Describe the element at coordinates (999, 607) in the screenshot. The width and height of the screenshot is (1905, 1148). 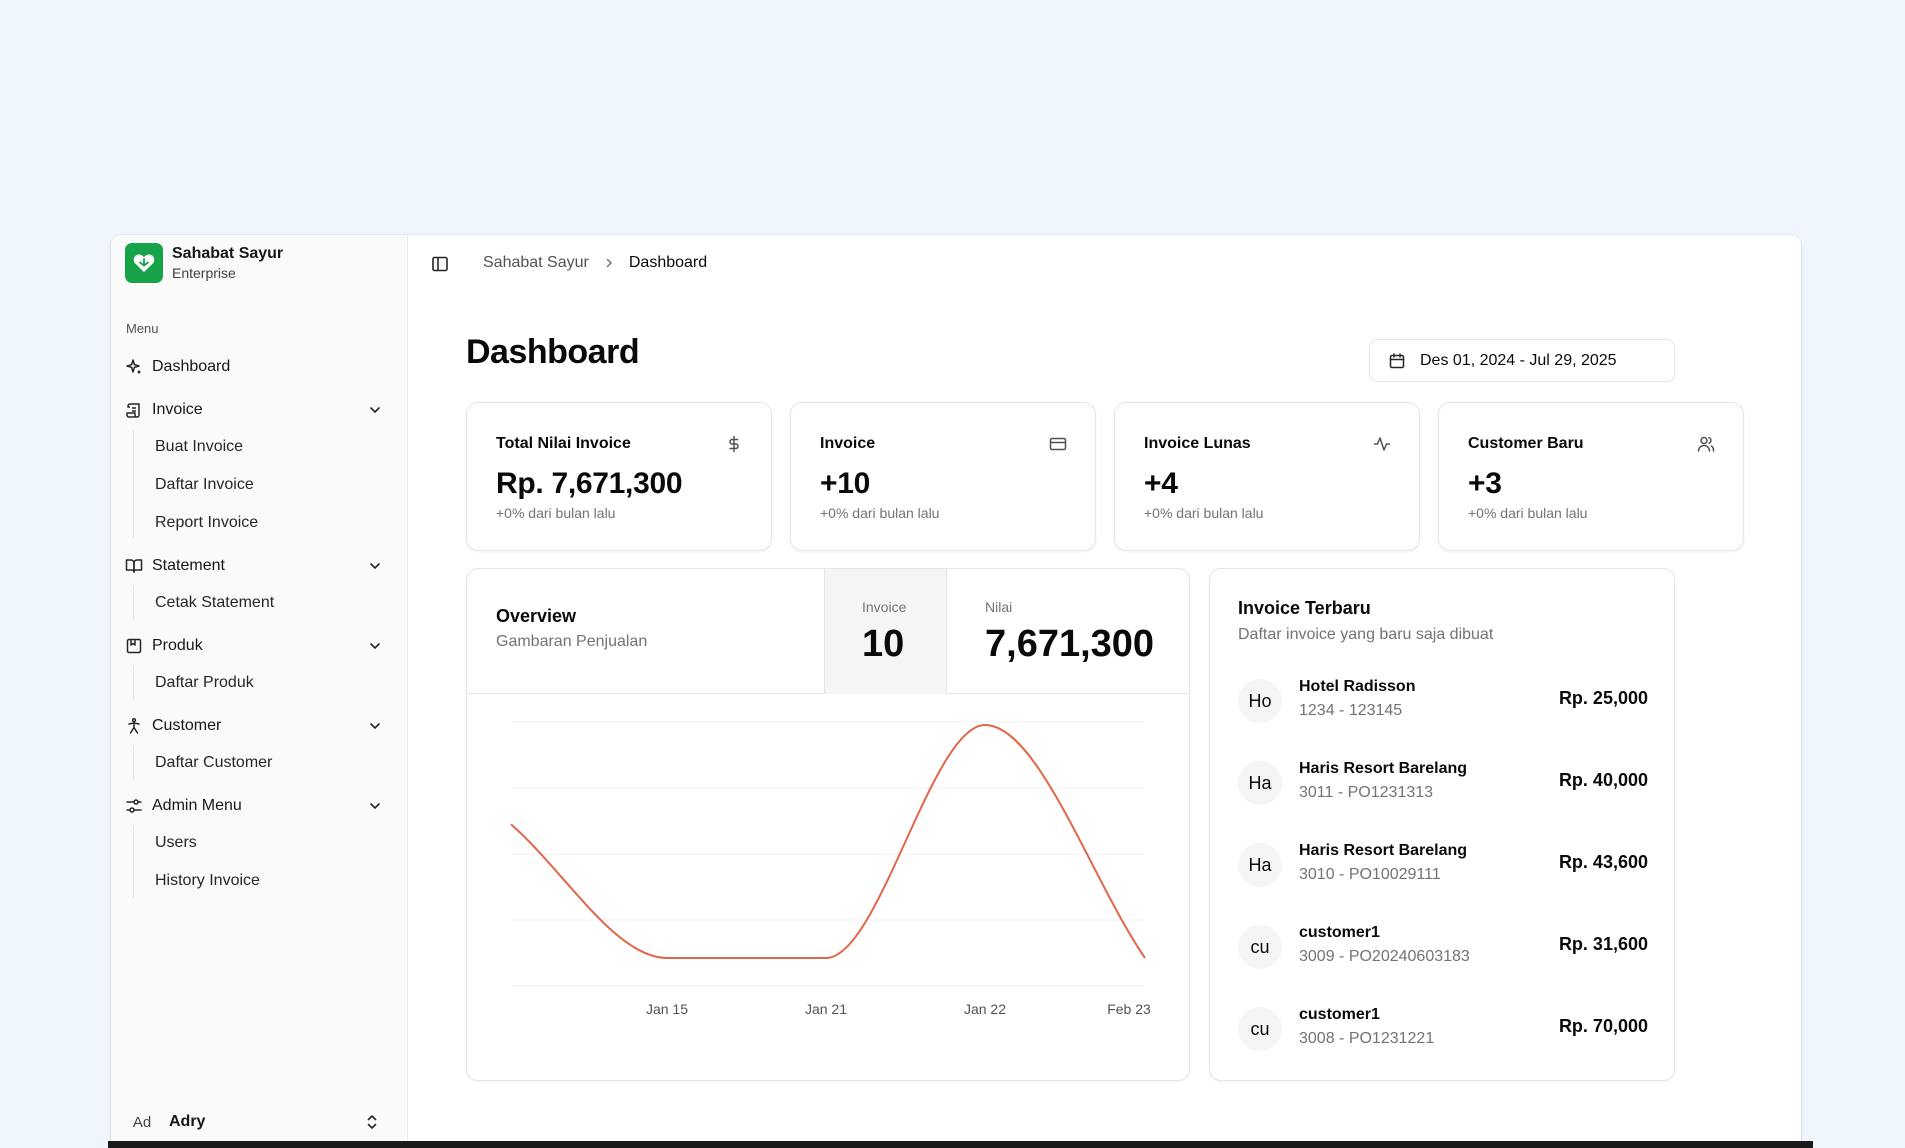
I see `metric-label: Nilai` at that location.